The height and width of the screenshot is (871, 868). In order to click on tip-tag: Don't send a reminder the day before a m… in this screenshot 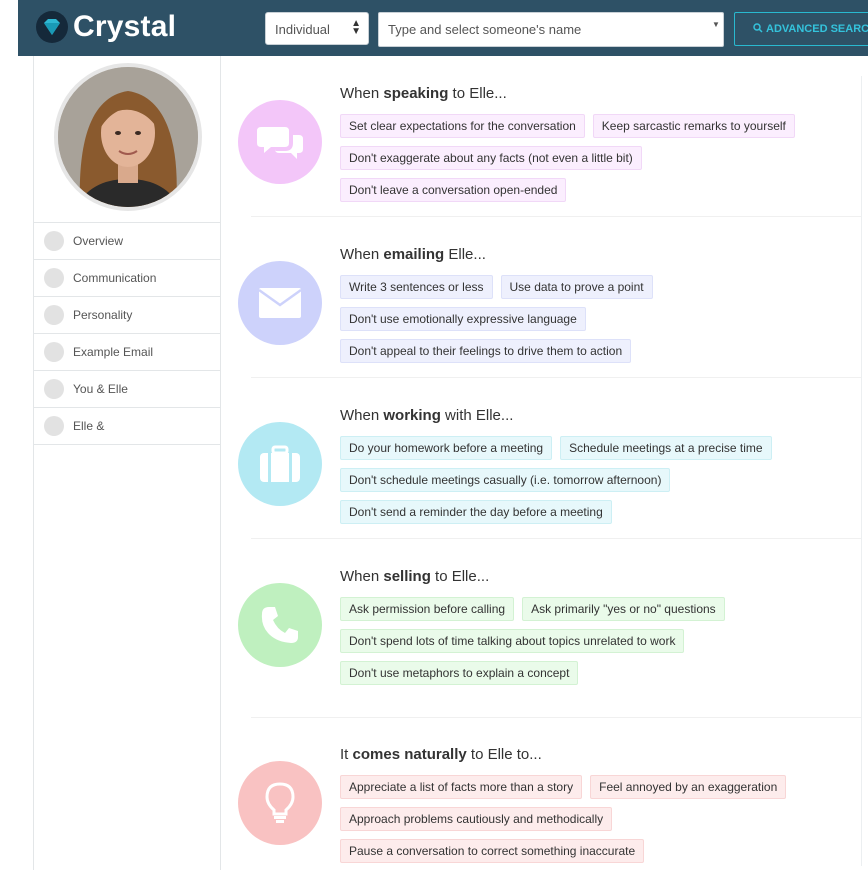, I will do `click(476, 512)`.